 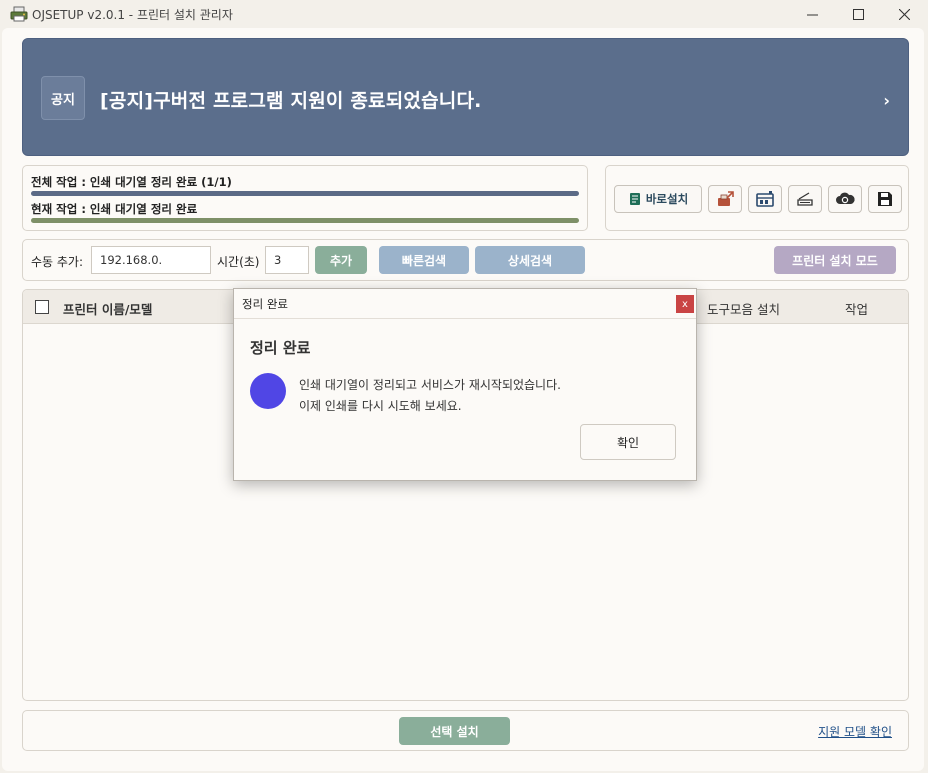 I want to click on save-button, so click(x=885, y=199).